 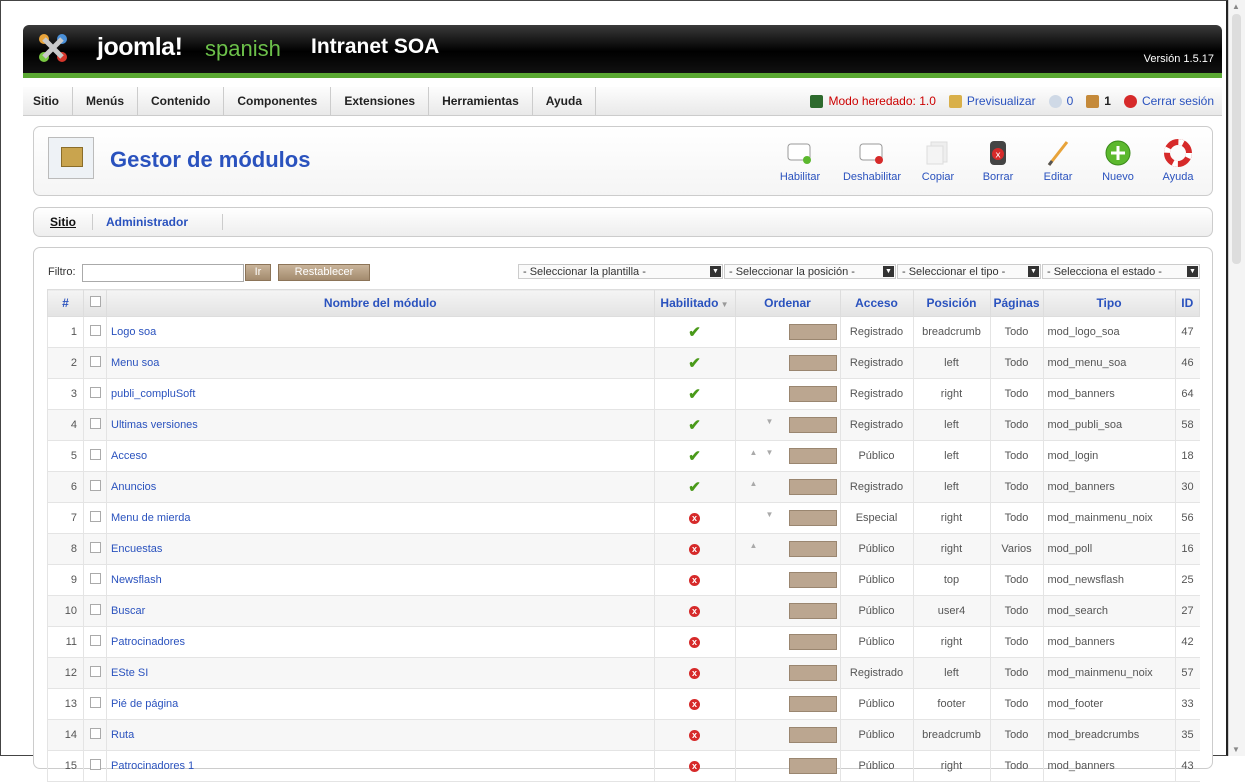 What do you see at coordinates (163, 273) in the screenshot?
I see `filter-input` at bounding box center [163, 273].